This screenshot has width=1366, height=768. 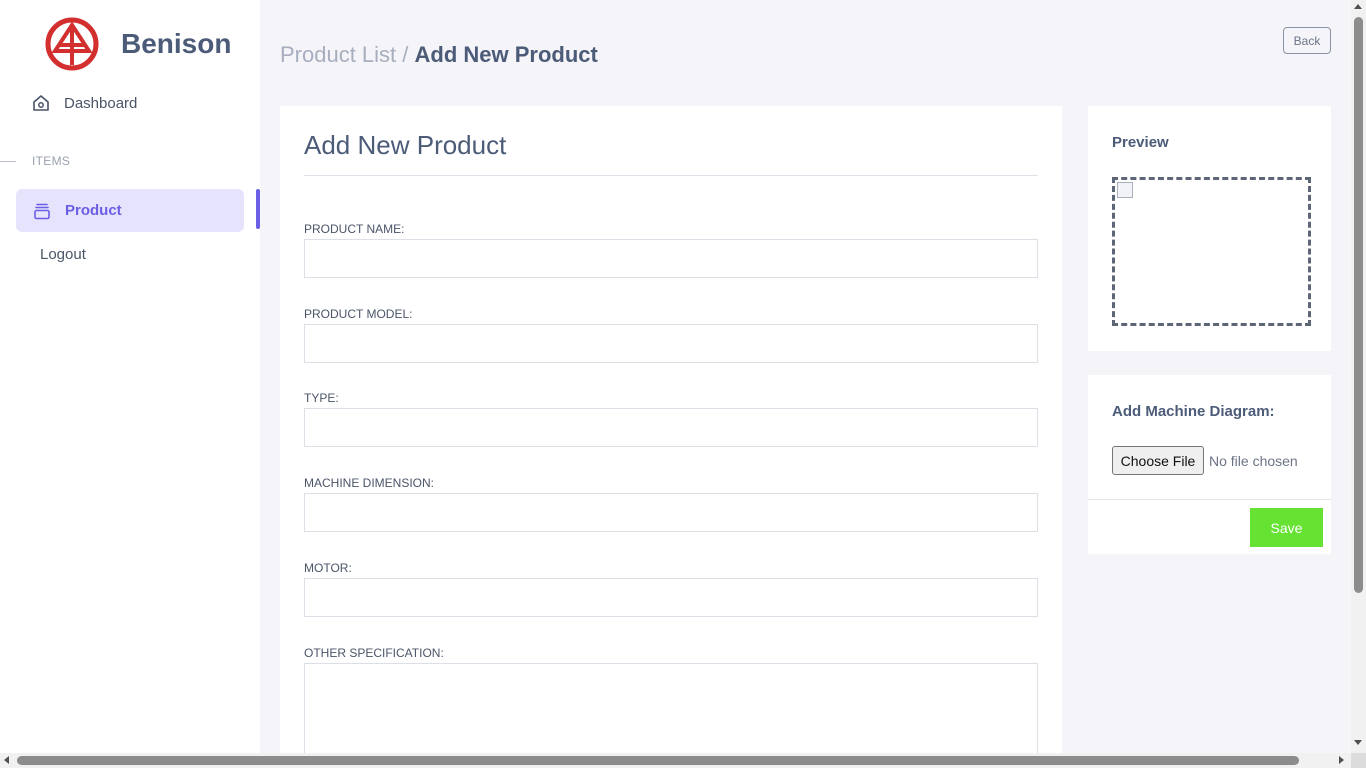 I want to click on benison-logo-icon, so click(x=72, y=44).